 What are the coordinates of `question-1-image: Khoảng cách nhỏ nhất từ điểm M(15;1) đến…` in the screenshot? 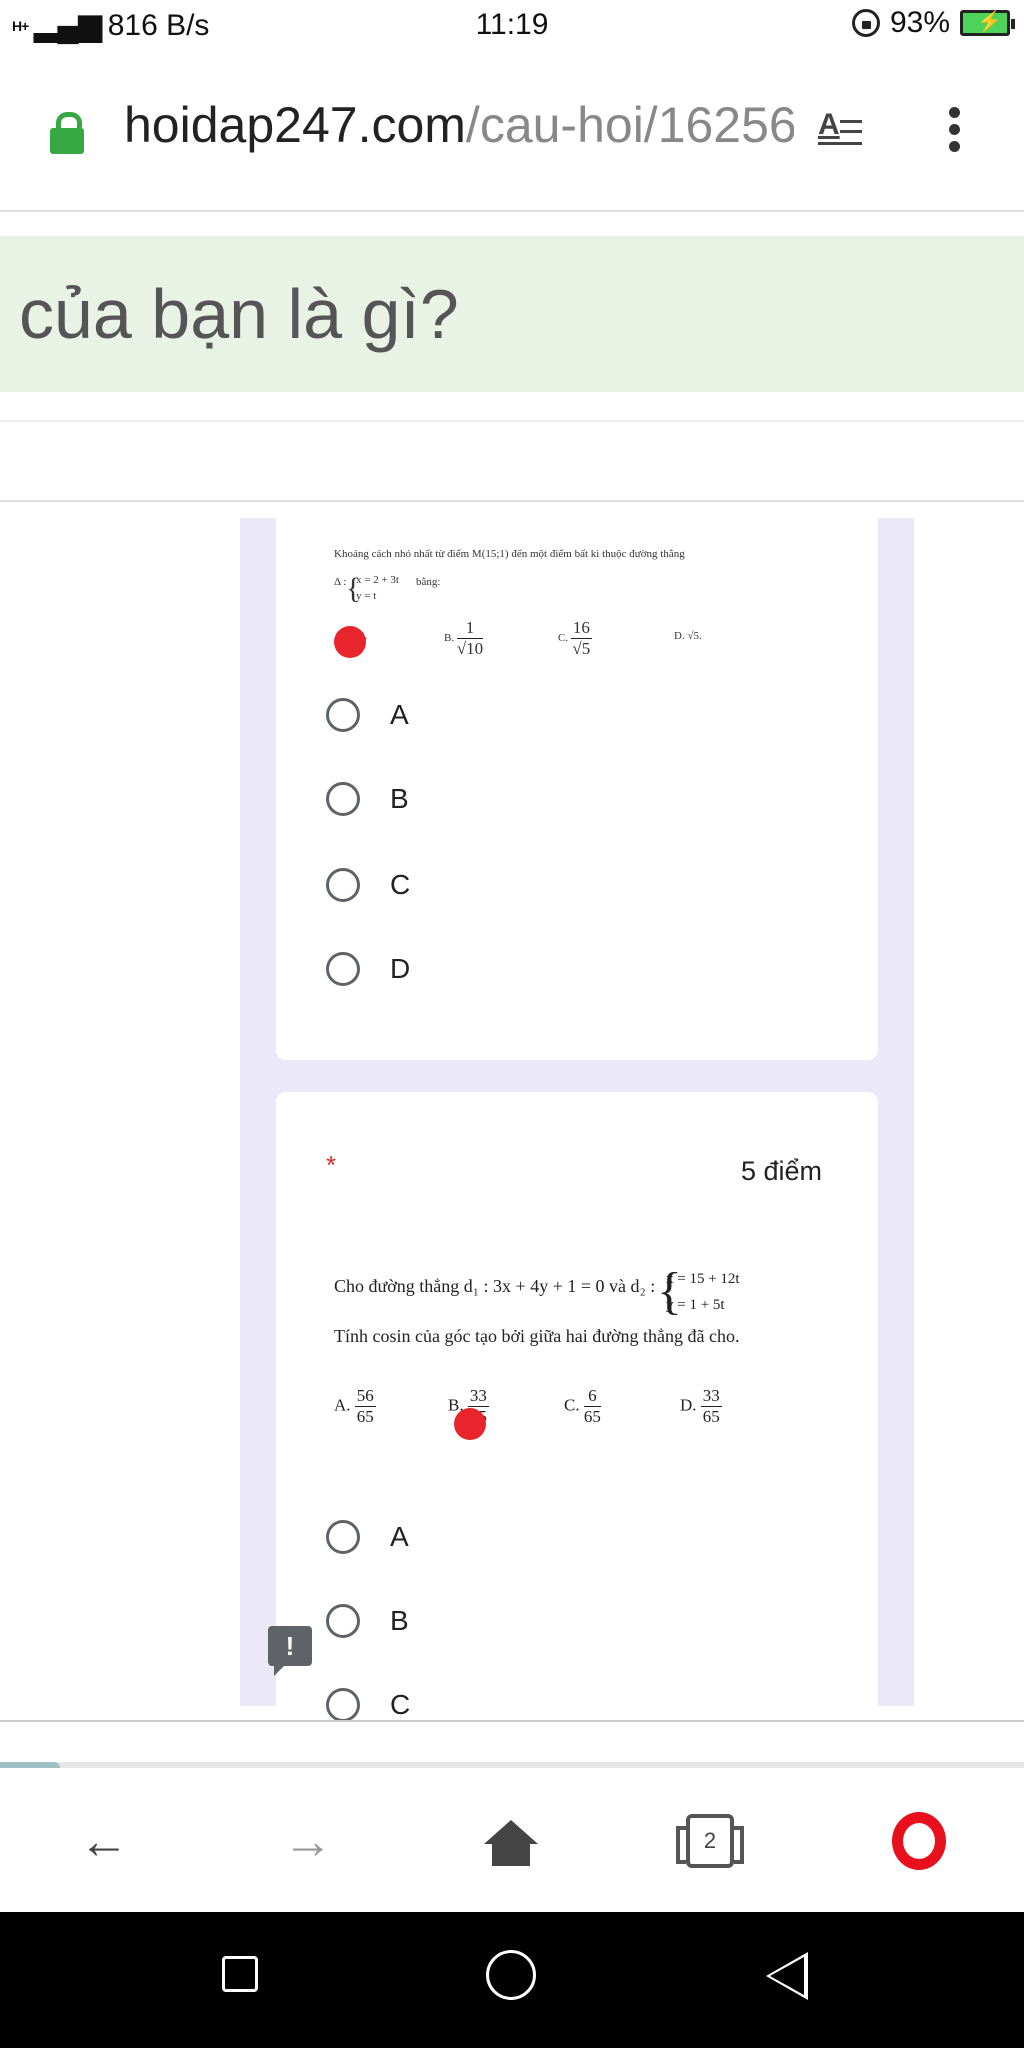 It's located at (518, 603).